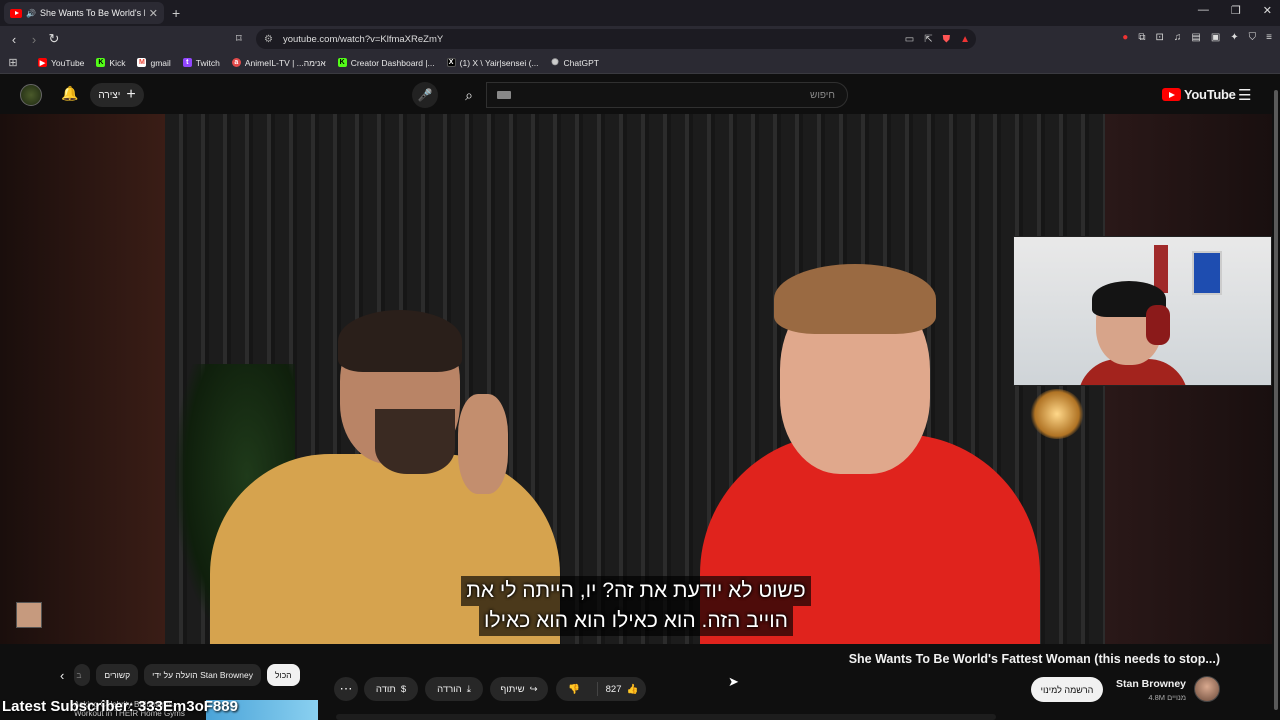  What do you see at coordinates (636, 591) in the screenshot?
I see `subtitle-line-1: פשוט לא יודעת את זה? יו, הייתה לי את` at bounding box center [636, 591].